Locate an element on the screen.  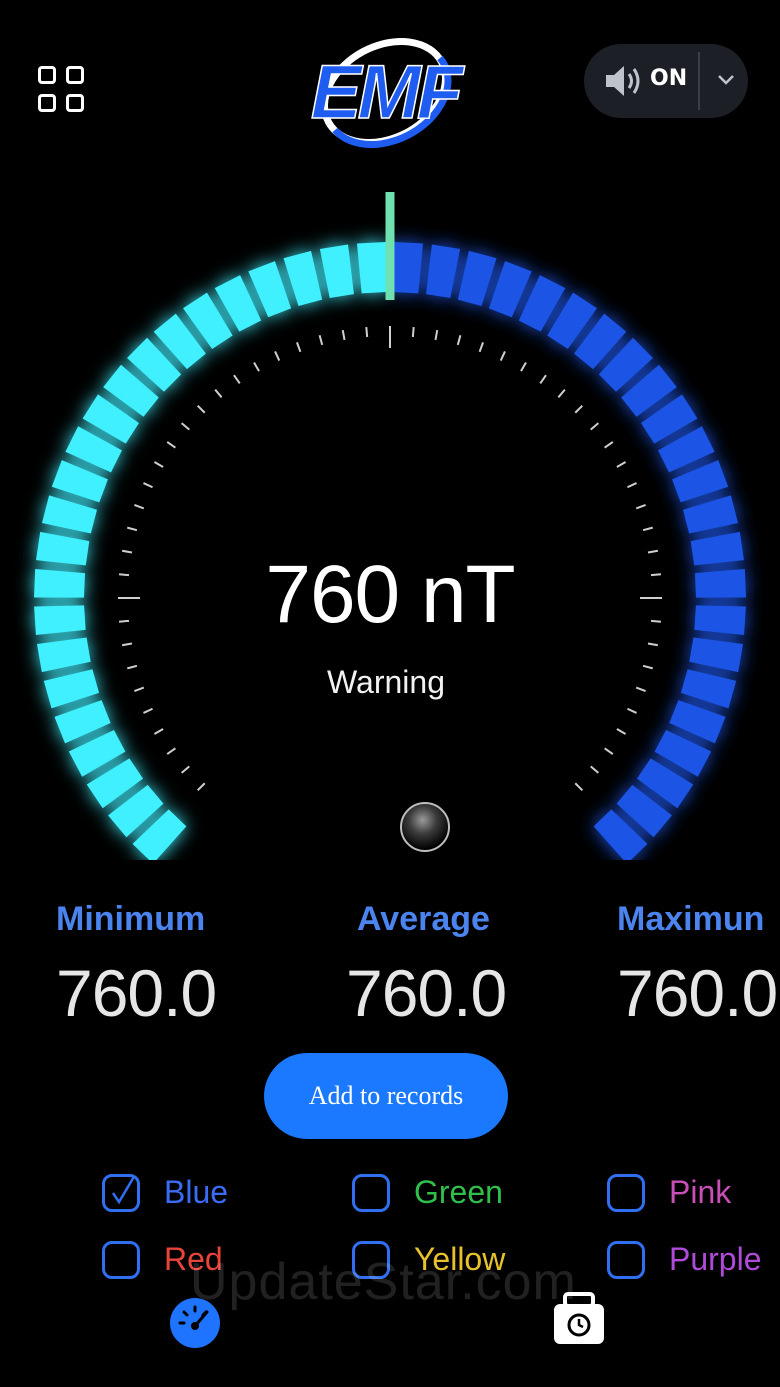
sound-status-label: ON is located at coordinates (669, 78).